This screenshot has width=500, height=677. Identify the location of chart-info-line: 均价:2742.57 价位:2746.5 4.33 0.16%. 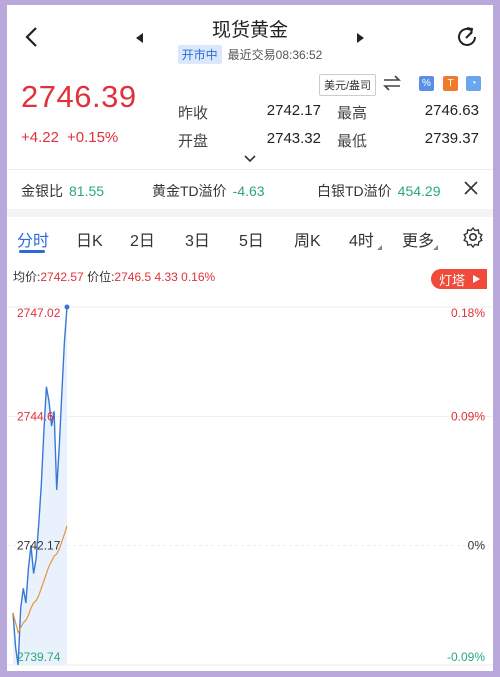
(114, 276).